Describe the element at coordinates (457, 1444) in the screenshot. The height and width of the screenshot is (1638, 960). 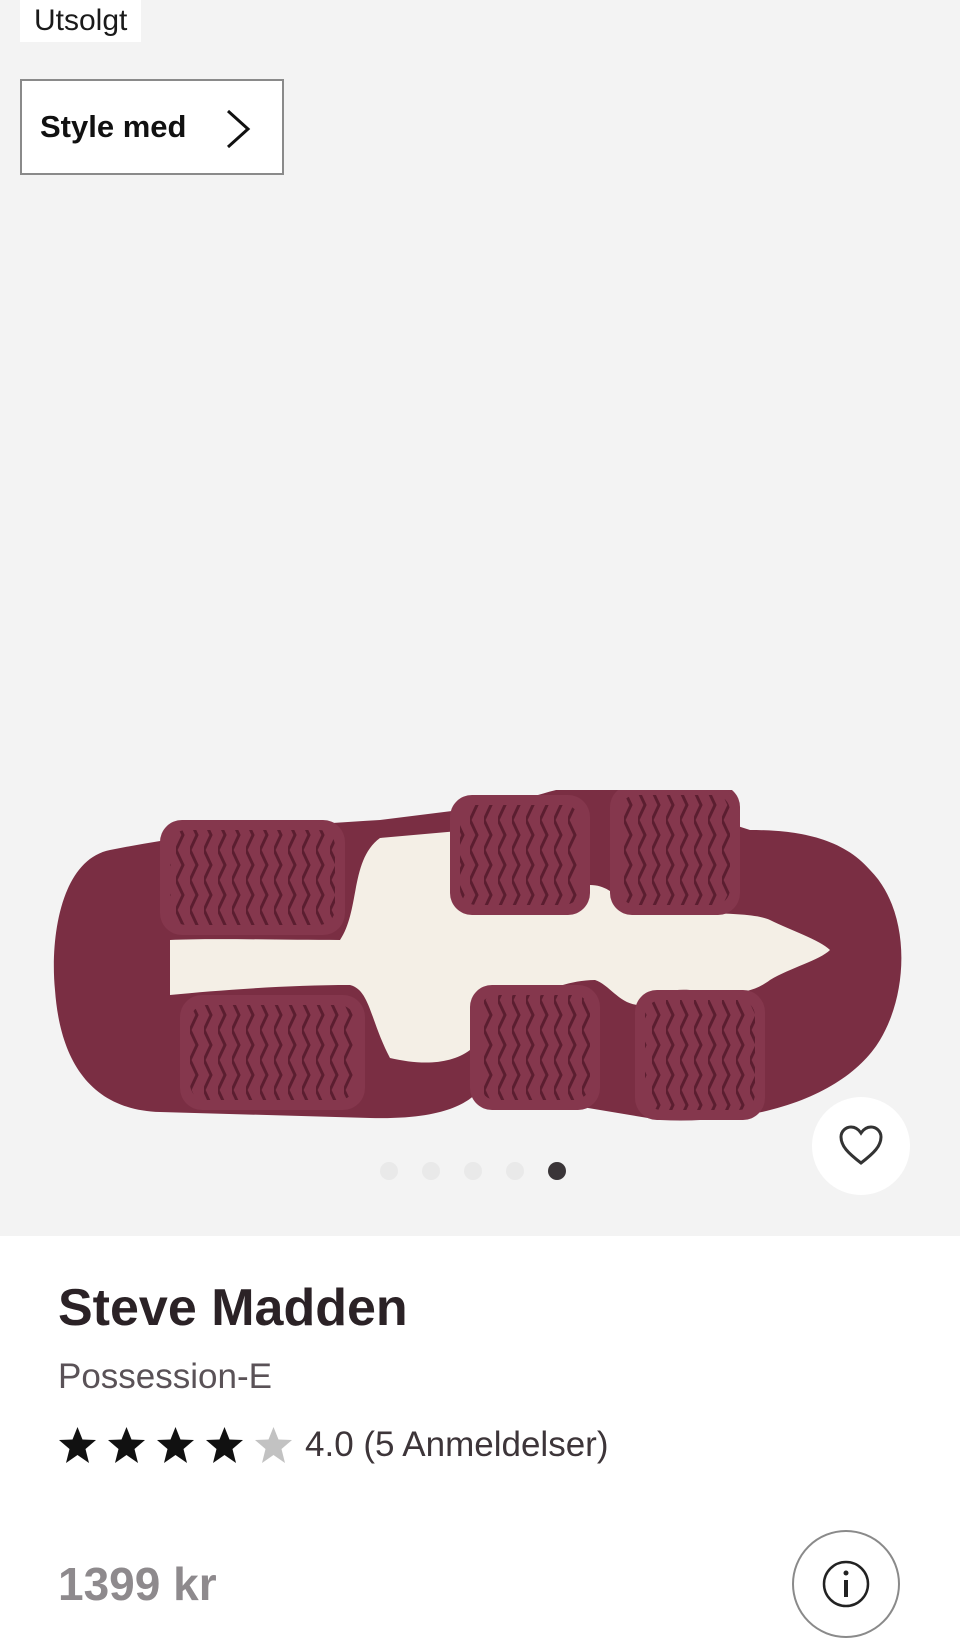
I see `rating-text: 4.0 (5 Anmeldelser)` at that location.